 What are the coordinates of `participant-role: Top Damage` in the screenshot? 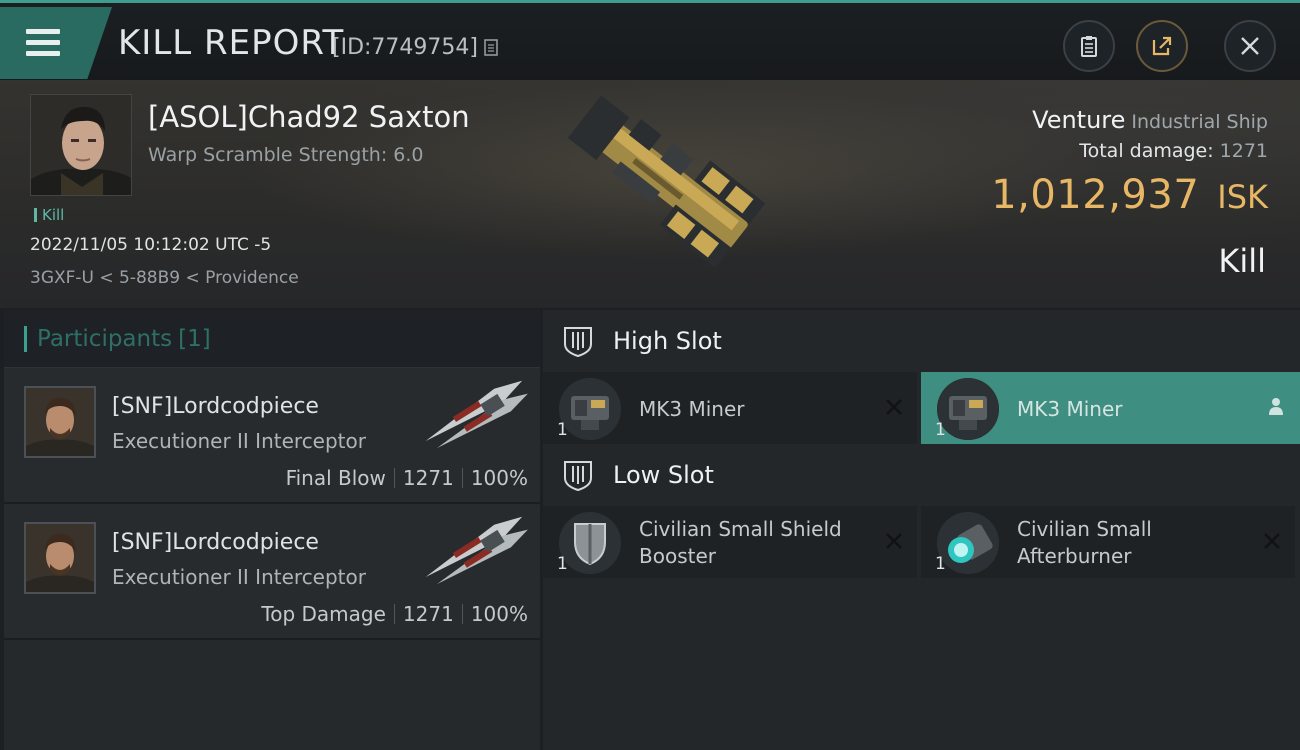 It's located at (323, 614).